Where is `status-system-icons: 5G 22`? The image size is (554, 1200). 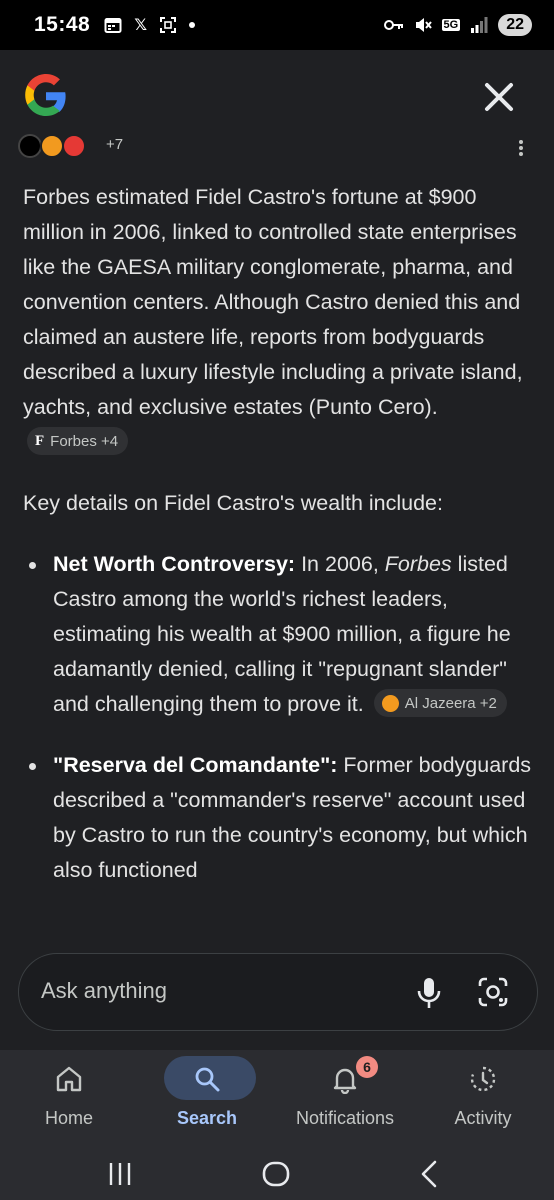 status-system-icons: 5G 22 is located at coordinates (457, 25).